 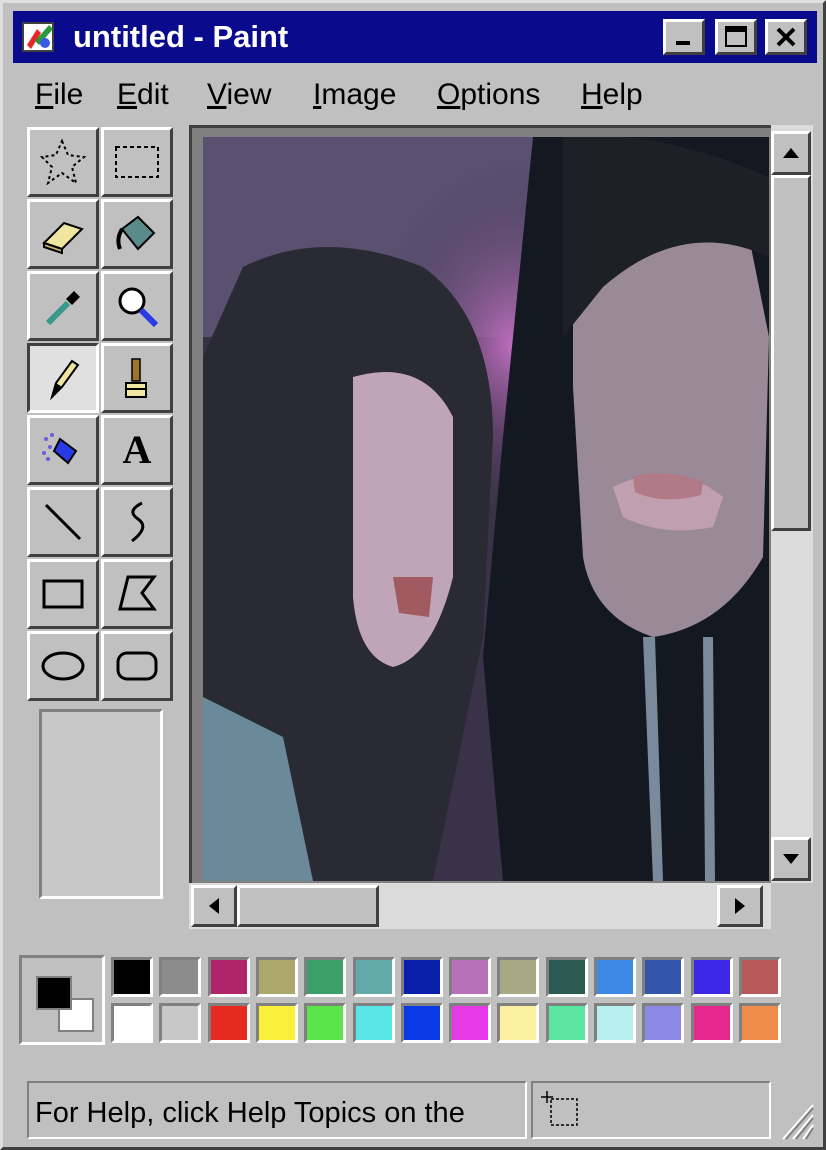 What do you see at coordinates (612, 95) in the screenshot?
I see `menu-help: Help` at bounding box center [612, 95].